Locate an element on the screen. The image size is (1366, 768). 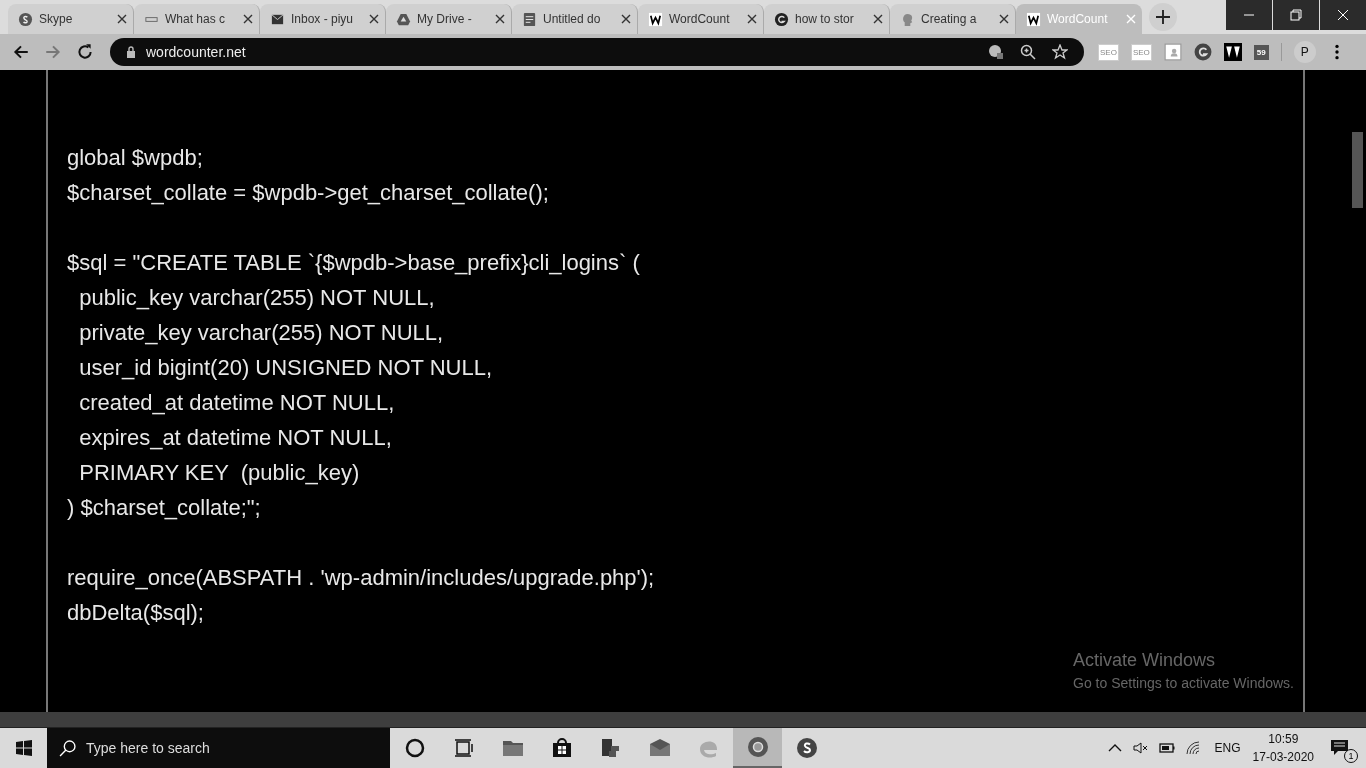
code-line: expires_at datetime NOT NULL, is located at coordinates (235, 438).